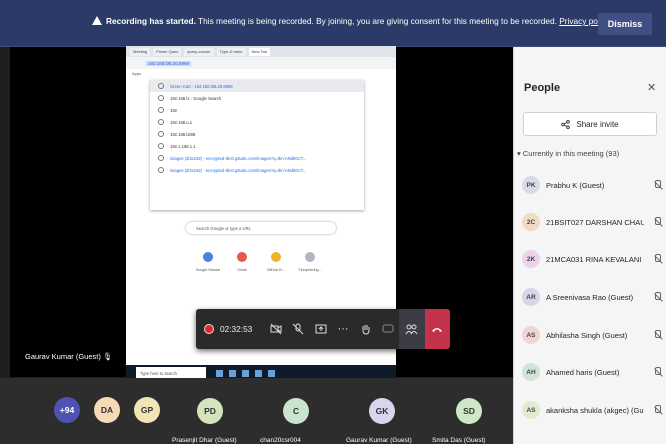 The height and width of the screenshot is (444, 666). Describe the element at coordinates (583, 372) in the screenshot. I see `participant-name: Ahamed haris (Guest)` at that location.